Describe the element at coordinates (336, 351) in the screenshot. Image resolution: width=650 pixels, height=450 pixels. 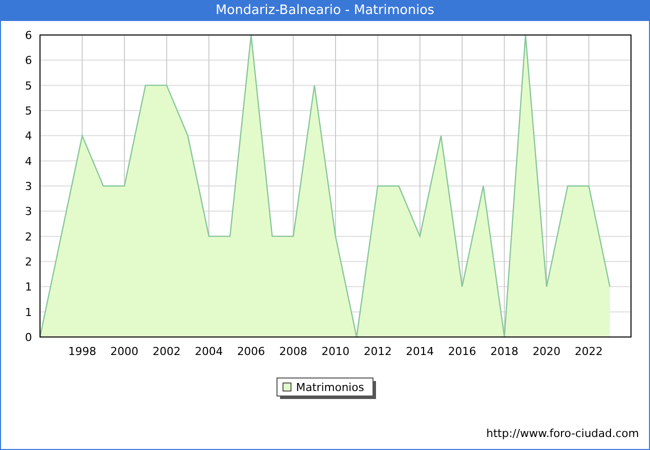
I see `x-tick-label: 2010` at that location.